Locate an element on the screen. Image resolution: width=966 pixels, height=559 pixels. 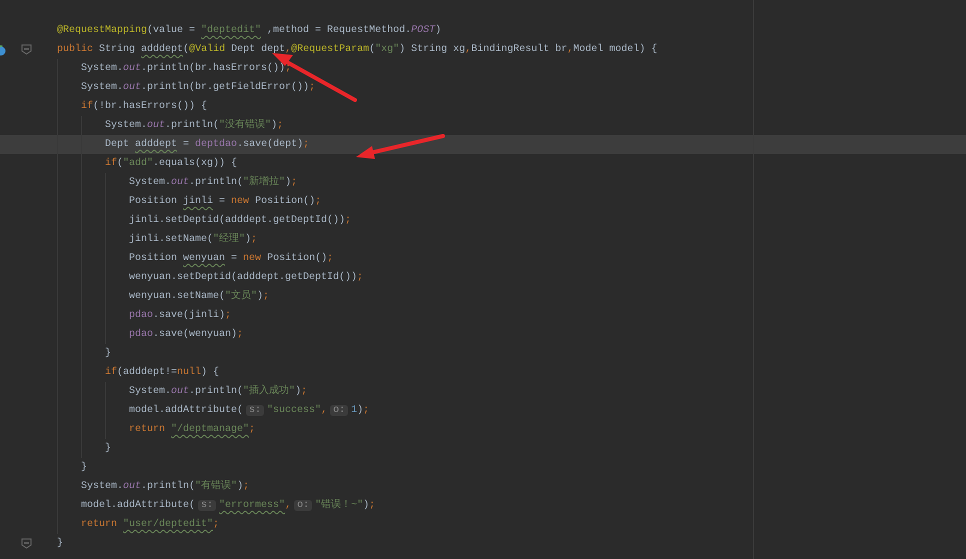
code-line: if(!br.hasErrors()) { is located at coordinates (144, 107).